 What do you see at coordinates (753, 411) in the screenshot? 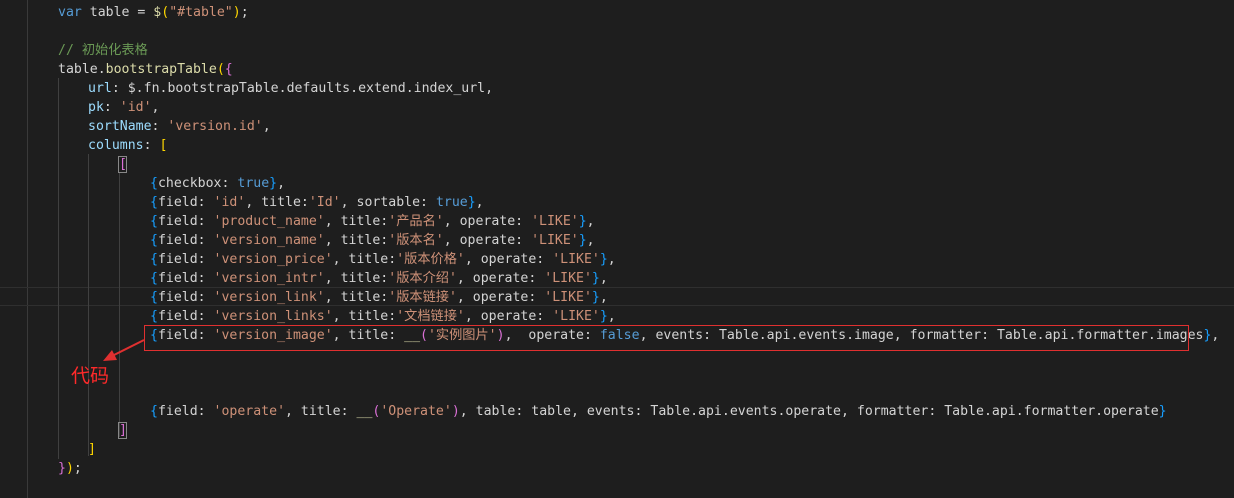
I see `code-token: events` at bounding box center [753, 411].